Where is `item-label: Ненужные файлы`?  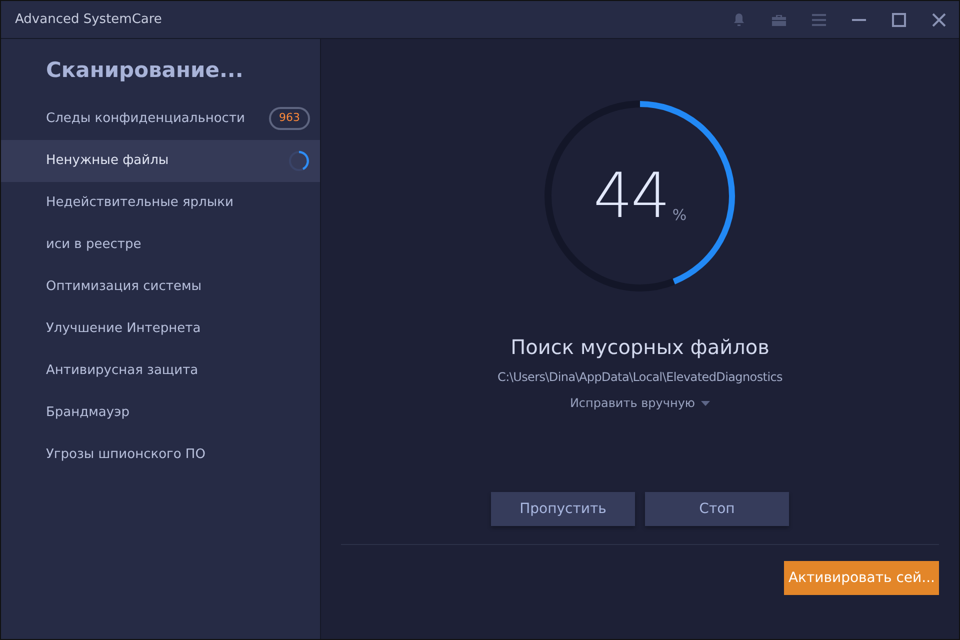
item-label: Ненужные файлы is located at coordinates (107, 161).